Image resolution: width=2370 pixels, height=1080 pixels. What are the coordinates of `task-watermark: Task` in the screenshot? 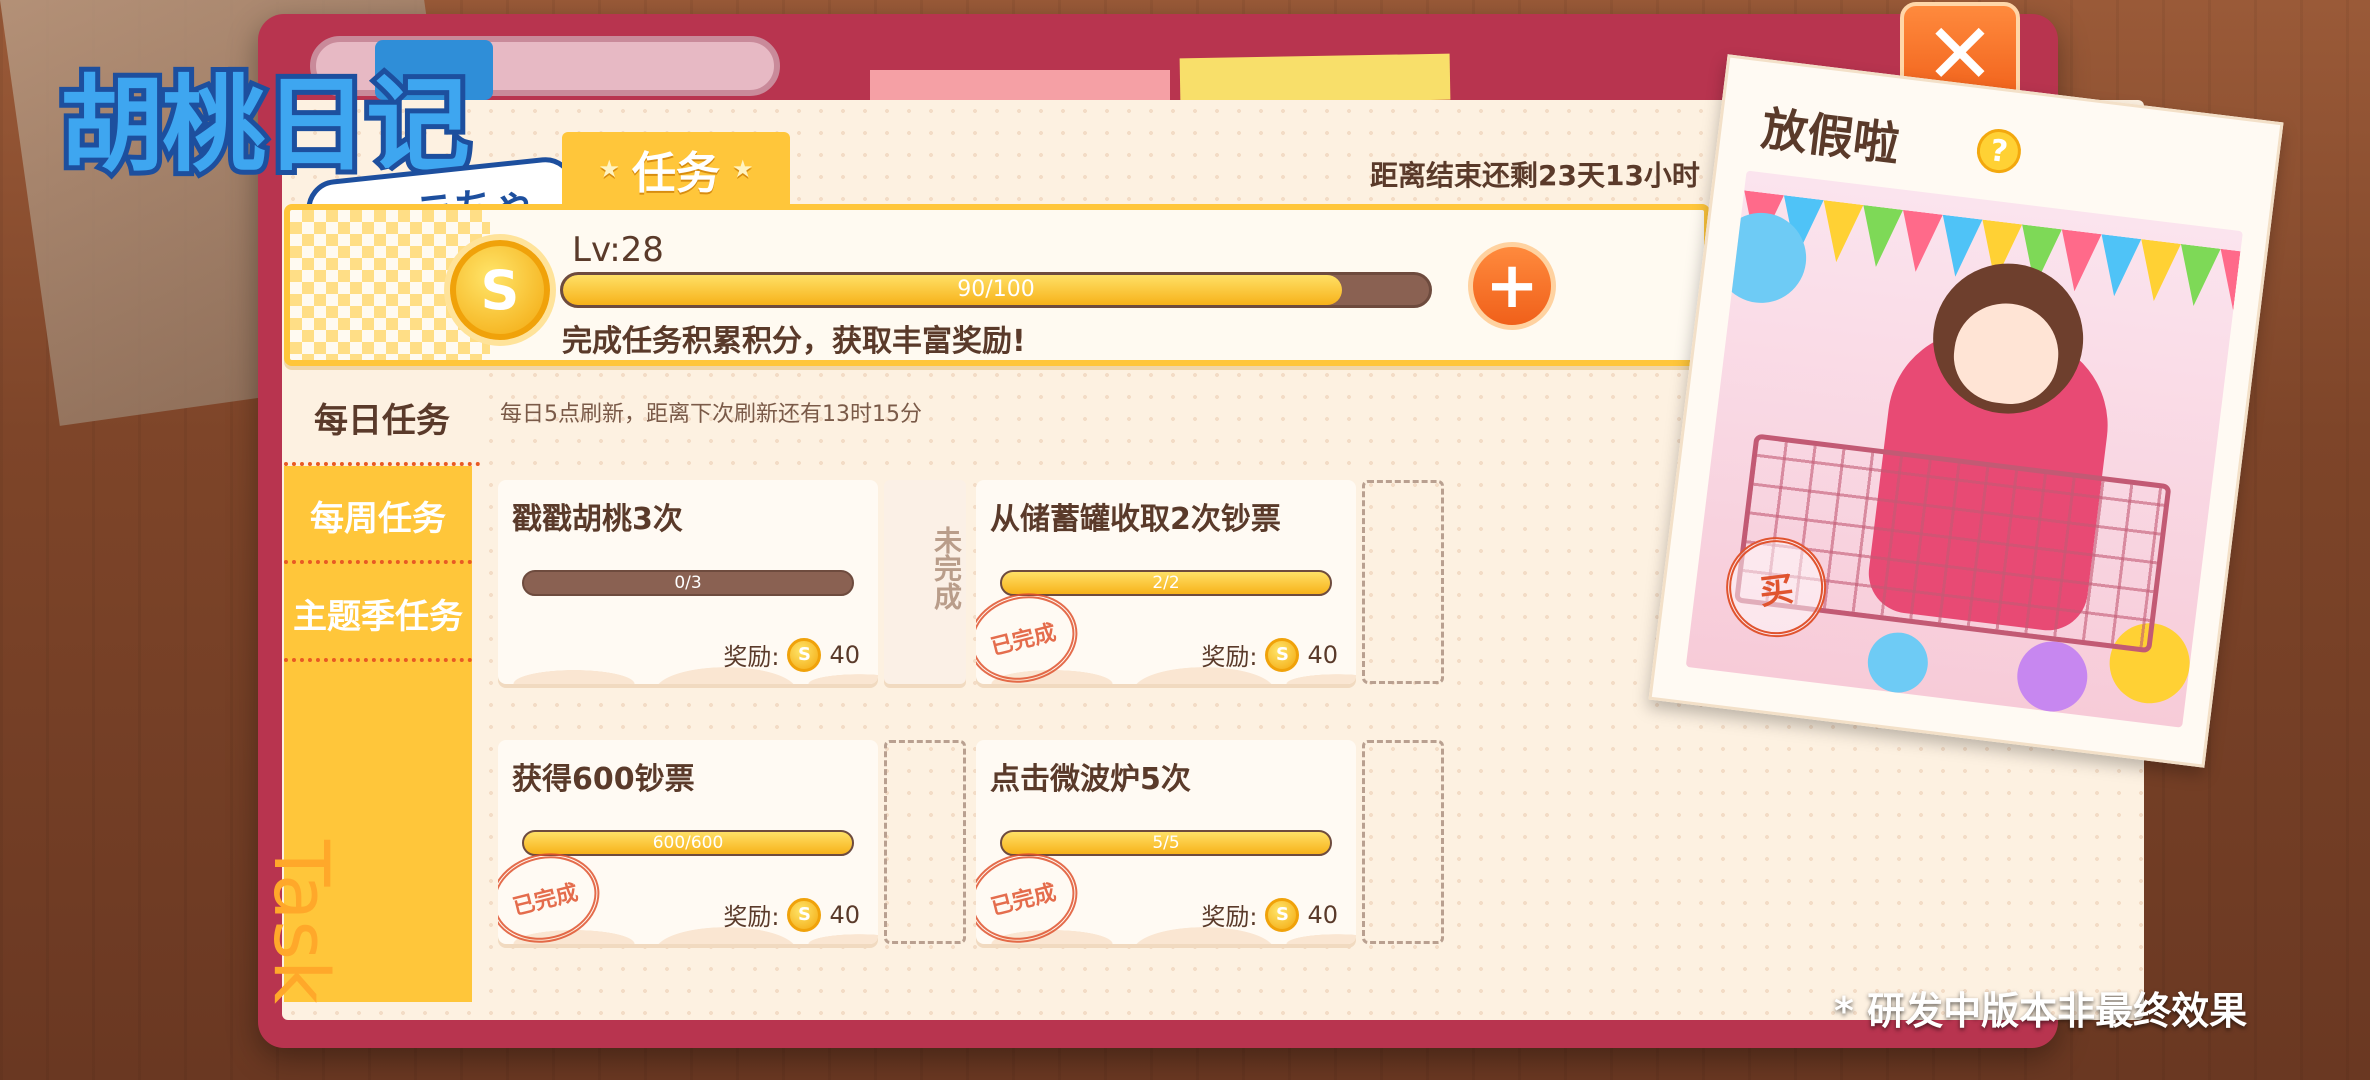 It's located at (301, 922).